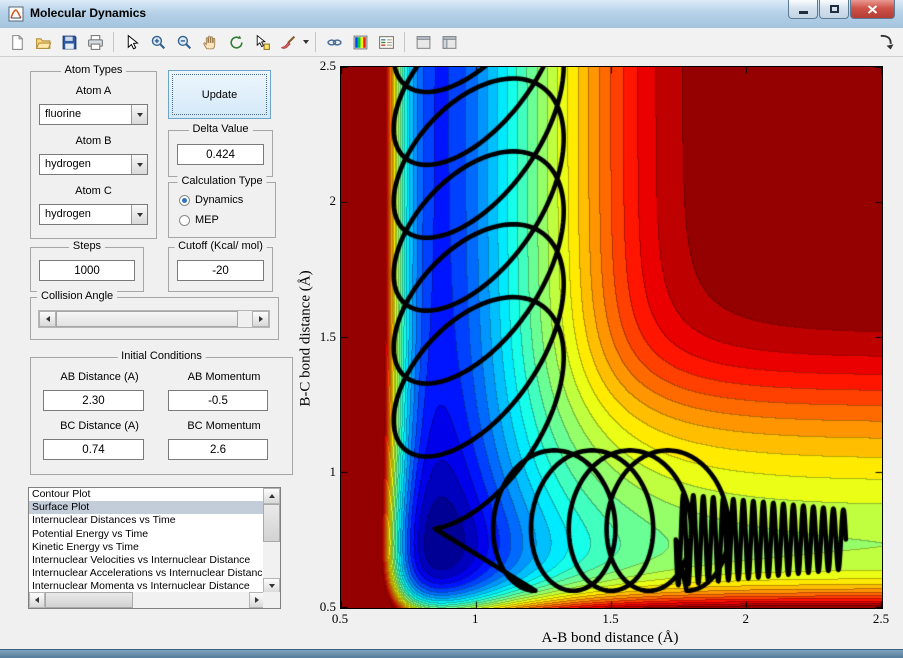 The height and width of the screenshot is (658, 903). What do you see at coordinates (93, 449) in the screenshot?
I see `bc-distance-field` at bounding box center [93, 449].